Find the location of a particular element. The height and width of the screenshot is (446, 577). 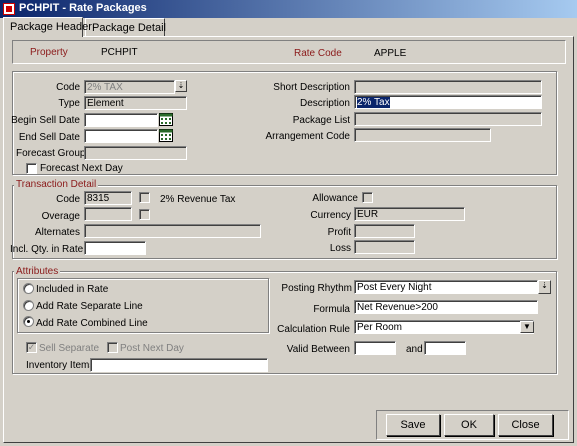

add-rate-separate-line-radio is located at coordinates (28, 305).